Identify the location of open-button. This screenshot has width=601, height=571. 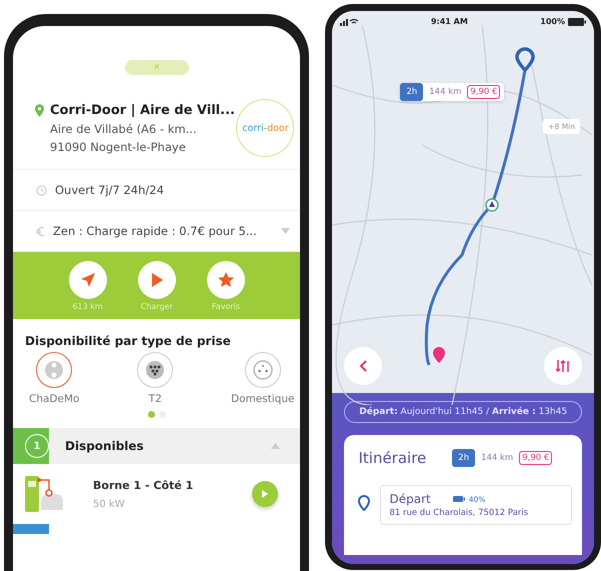
(265, 494).